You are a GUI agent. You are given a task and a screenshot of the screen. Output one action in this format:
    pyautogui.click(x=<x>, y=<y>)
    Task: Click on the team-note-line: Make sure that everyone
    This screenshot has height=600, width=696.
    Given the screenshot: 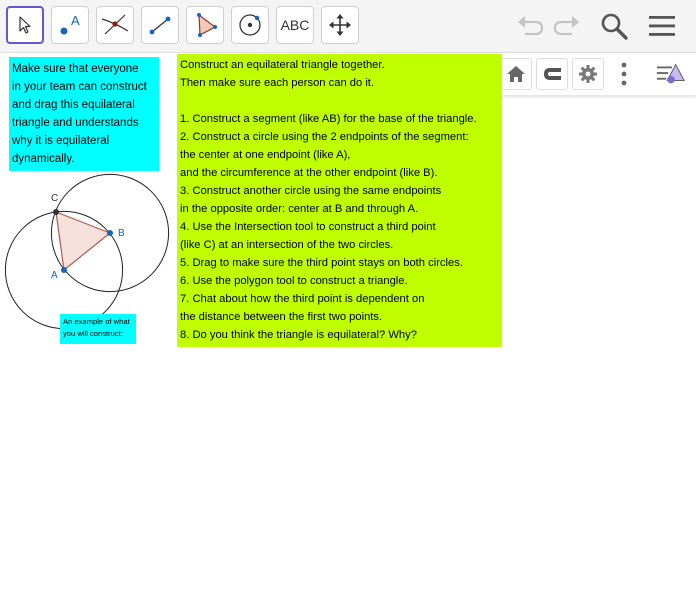 What is the action you would take?
    pyautogui.click(x=75, y=69)
    